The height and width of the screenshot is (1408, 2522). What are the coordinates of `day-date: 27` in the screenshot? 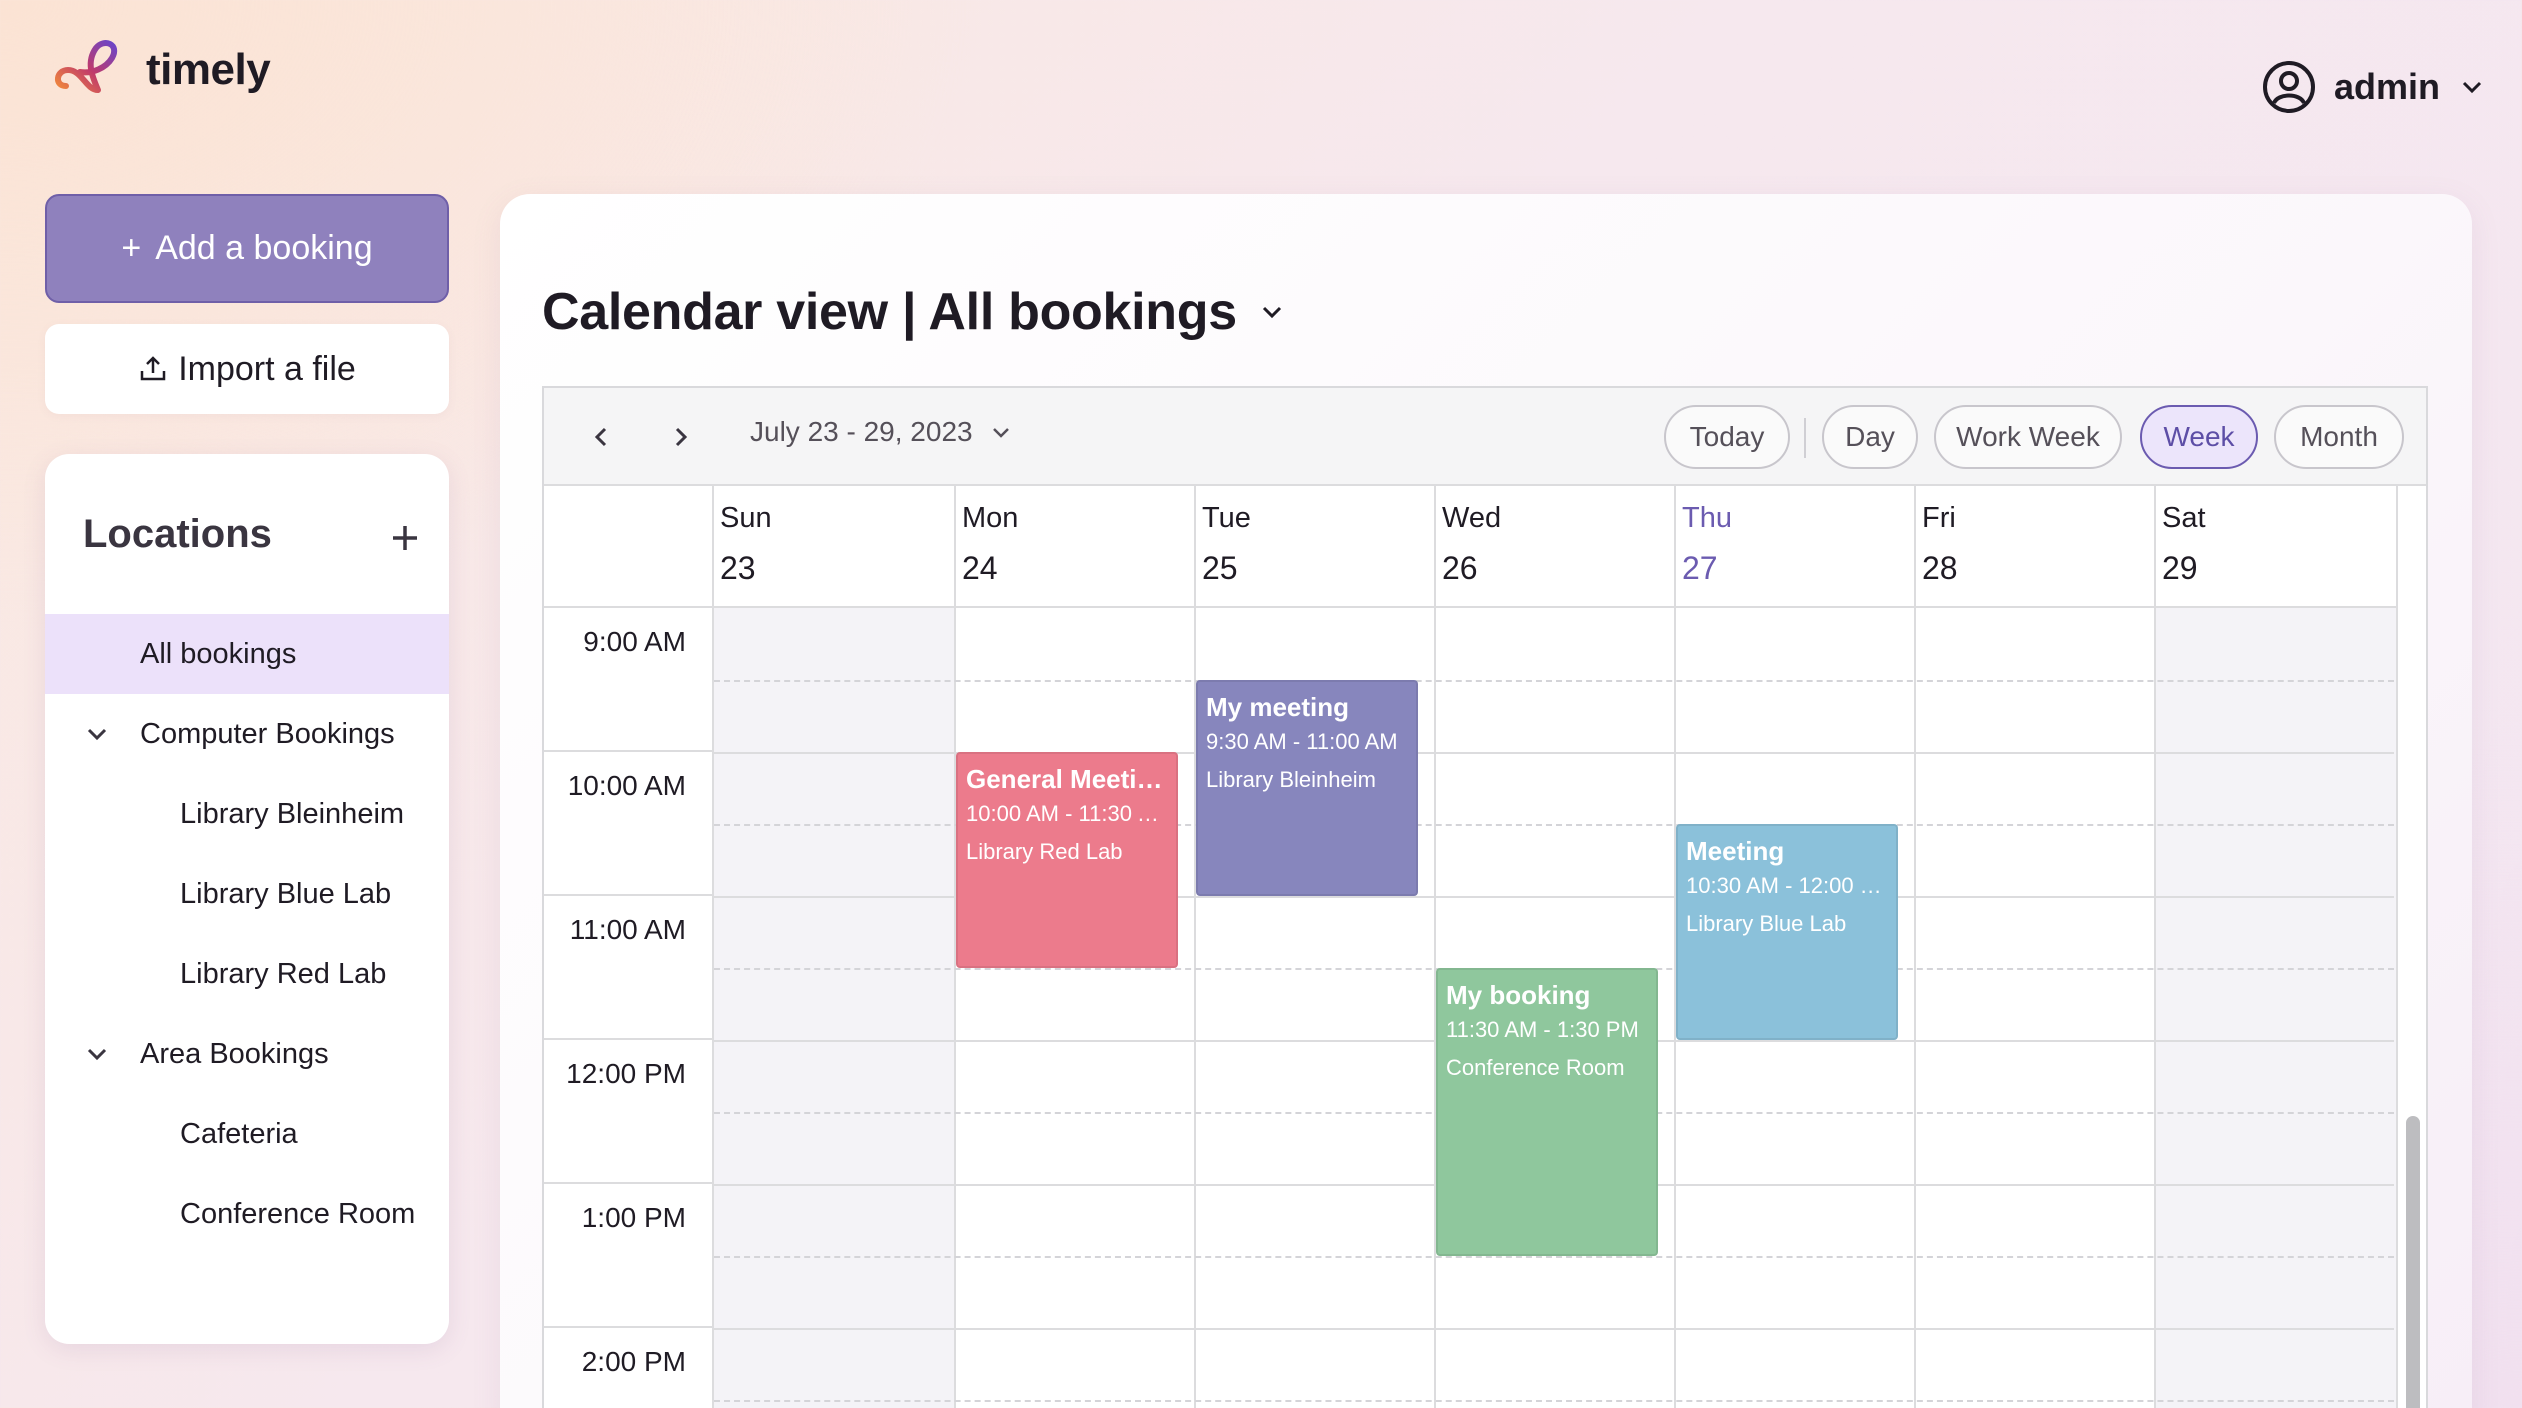 It's located at (1700, 568).